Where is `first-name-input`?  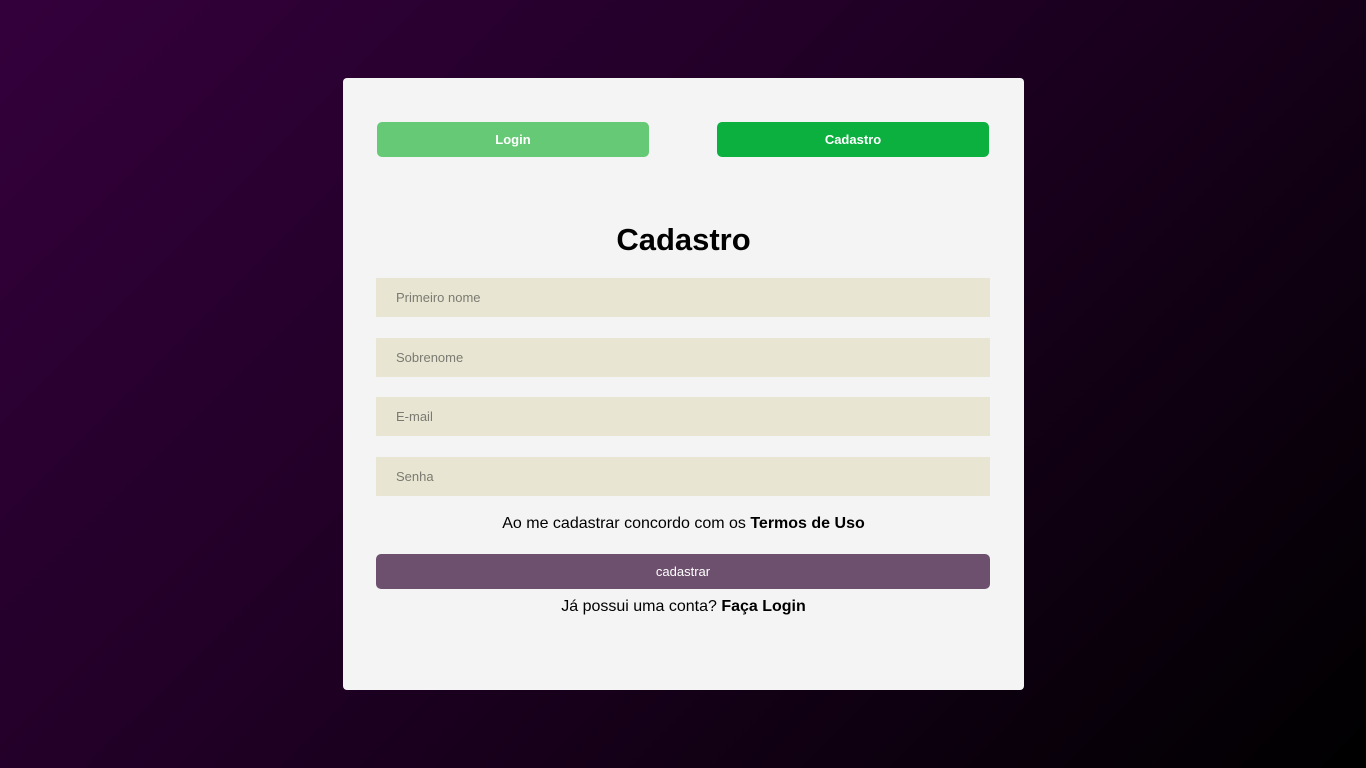
first-name-input is located at coordinates (683, 297).